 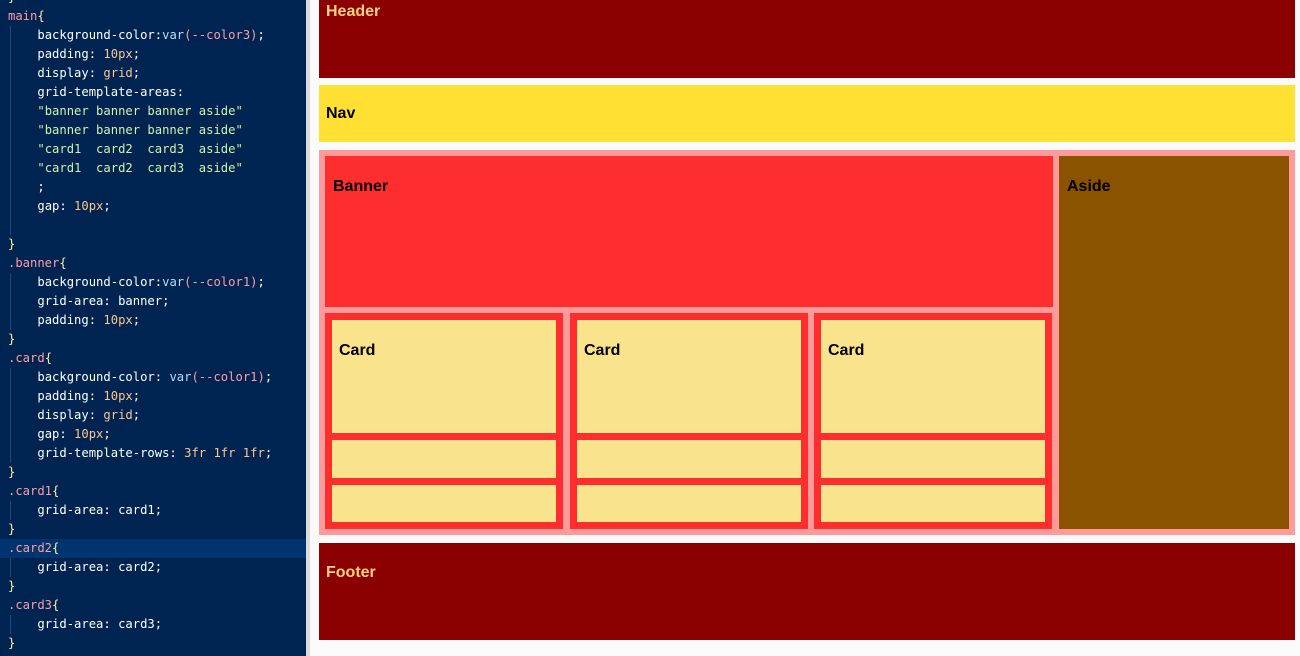 I want to click on code-token: grid, so click(x=118, y=415).